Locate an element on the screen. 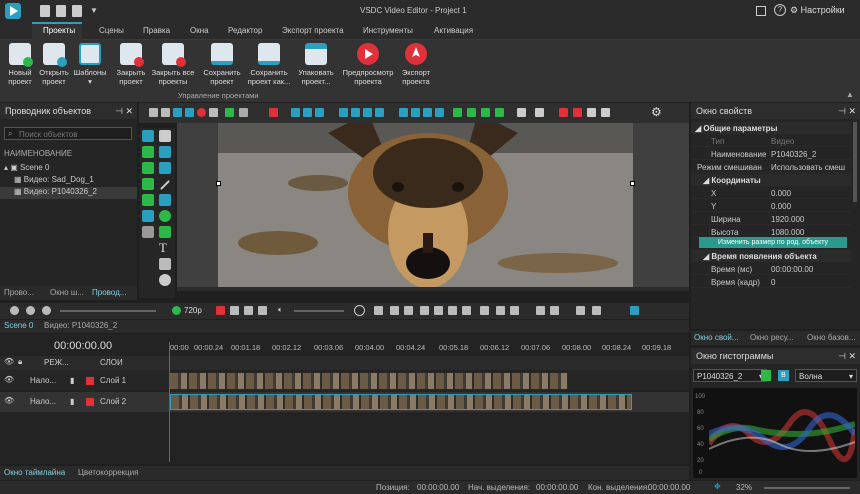 The image size is (860, 494). selection-handle-tr is located at coordinates (632, 183).